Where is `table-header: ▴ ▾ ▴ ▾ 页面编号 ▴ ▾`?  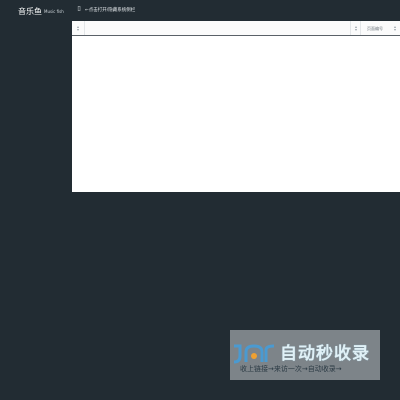 table-header: ▴ ▾ ▴ ▾ 页面编号 ▴ ▾ is located at coordinates (236, 28).